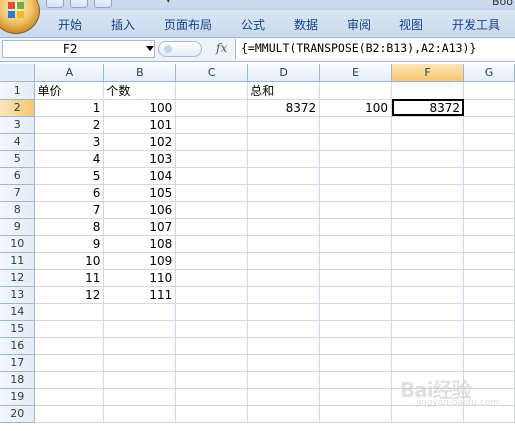 The image size is (515, 431). I want to click on cell-a2: 1, so click(69, 108).